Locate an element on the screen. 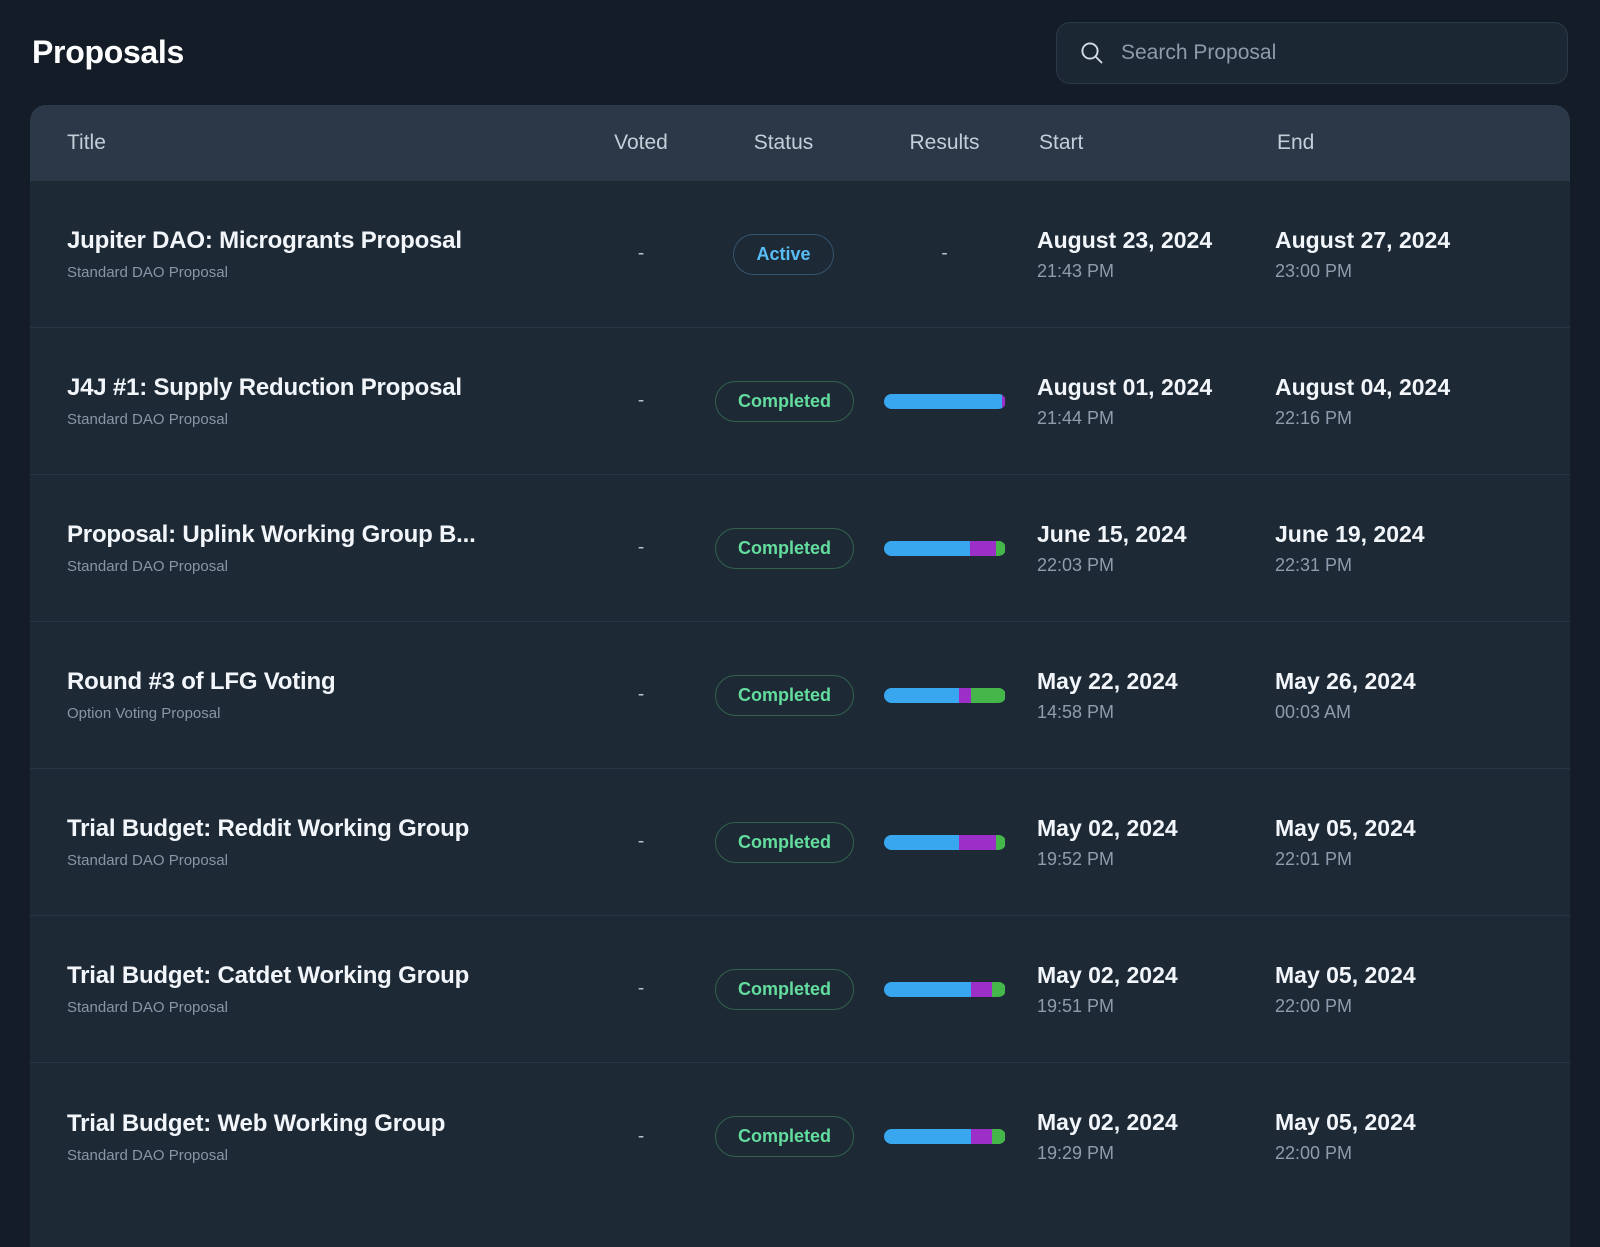  end-time: 22:16 PM is located at coordinates (1314, 417).